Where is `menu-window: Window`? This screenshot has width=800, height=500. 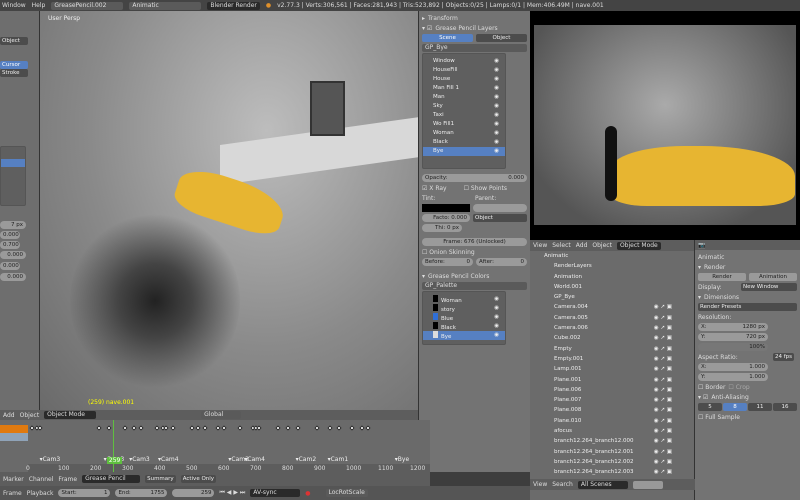
menu-window: Window is located at coordinates (14, 5).